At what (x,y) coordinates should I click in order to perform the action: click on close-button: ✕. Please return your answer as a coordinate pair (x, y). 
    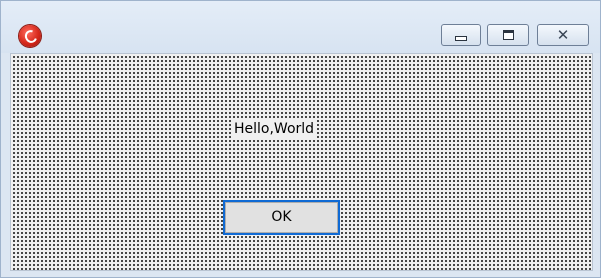
    Looking at the image, I should click on (563, 35).